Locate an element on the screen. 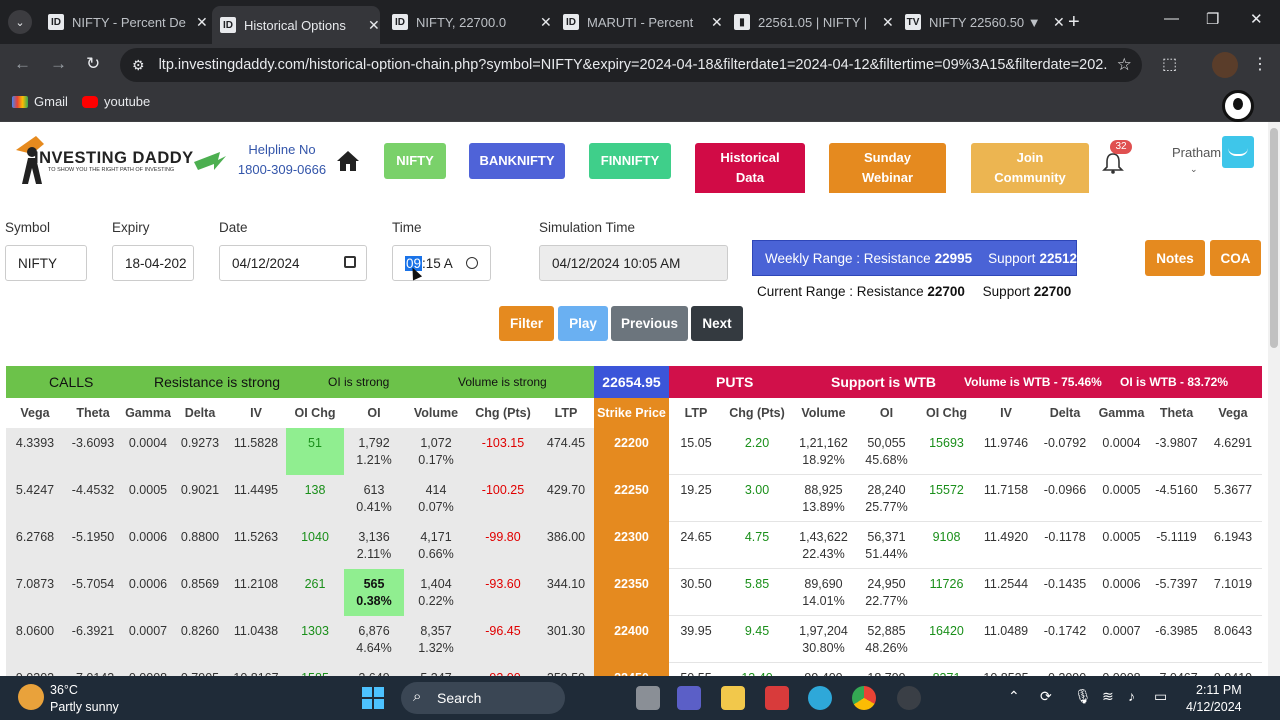 This screenshot has height=720, width=1280. strike-price-cell: 22450 is located at coordinates (631, 669).